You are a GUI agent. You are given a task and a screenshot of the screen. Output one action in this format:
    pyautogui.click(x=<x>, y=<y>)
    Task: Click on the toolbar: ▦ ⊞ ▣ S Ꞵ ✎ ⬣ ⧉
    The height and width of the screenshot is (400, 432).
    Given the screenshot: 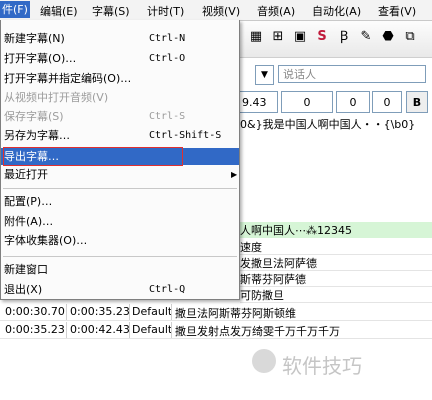 What is the action you would take?
    pyautogui.click(x=336, y=39)
    